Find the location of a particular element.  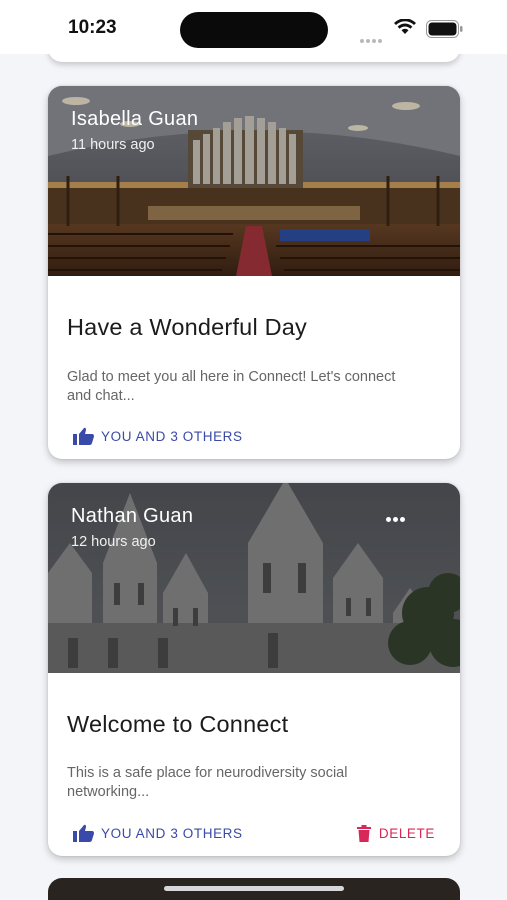

delete-button: DELETE is located at coordinates (395, 833).